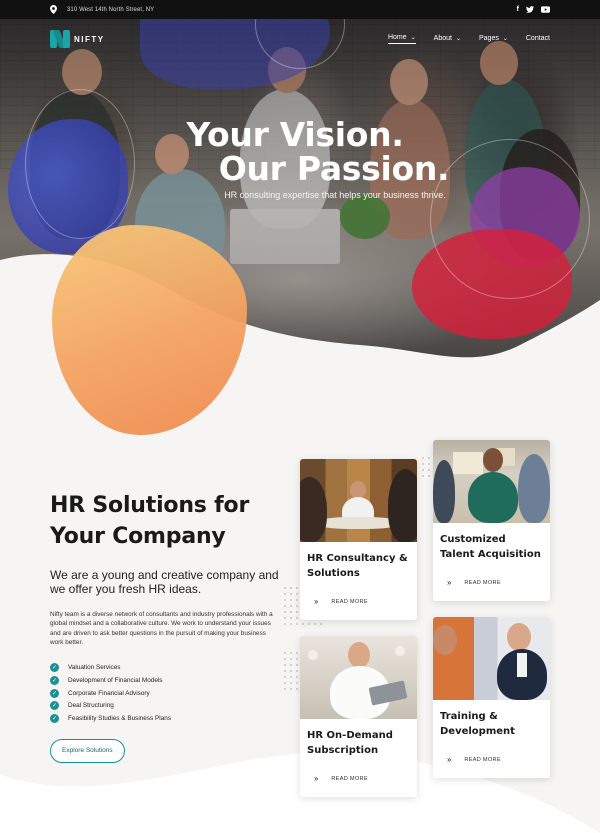 The height and width of the screenshot is (833, 600). What do you see at coordinates (468, 39) in the screenshot?
I see `nav-menu: Home ⌄ About ⌄ Pages ⌄ Contact` at bounding box center [468, 39].